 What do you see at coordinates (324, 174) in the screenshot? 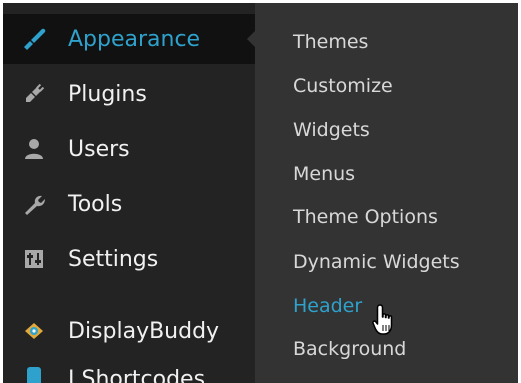
I see `submenu-item-menus: Menus` at bounding box center [324, 174].